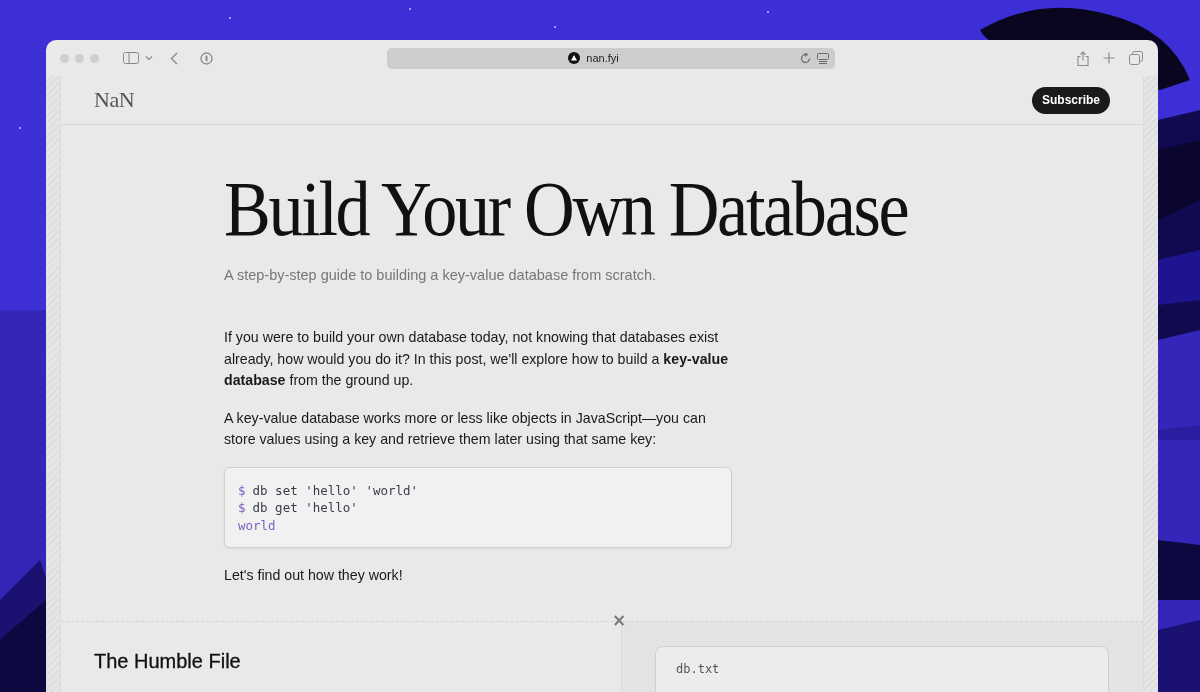  What do you see at coordinates (465, 428) in the screenshot?
I see `paragraph: A key-value database works more or less like objects in JavaScript—you can store values using a key and retrieve them later using that same key:` at bounding box center [465, 428].